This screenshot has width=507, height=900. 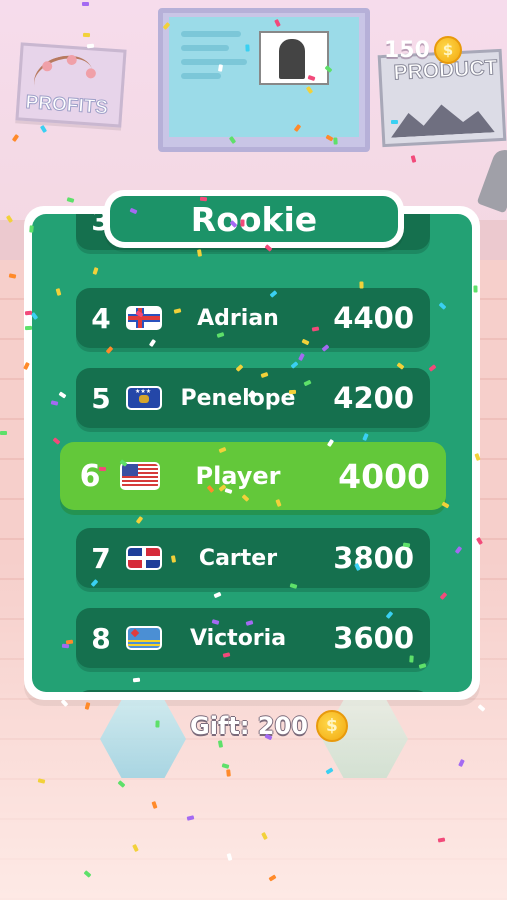 I want to click on coin-counter: 150 $, so click(x=423, y=50).